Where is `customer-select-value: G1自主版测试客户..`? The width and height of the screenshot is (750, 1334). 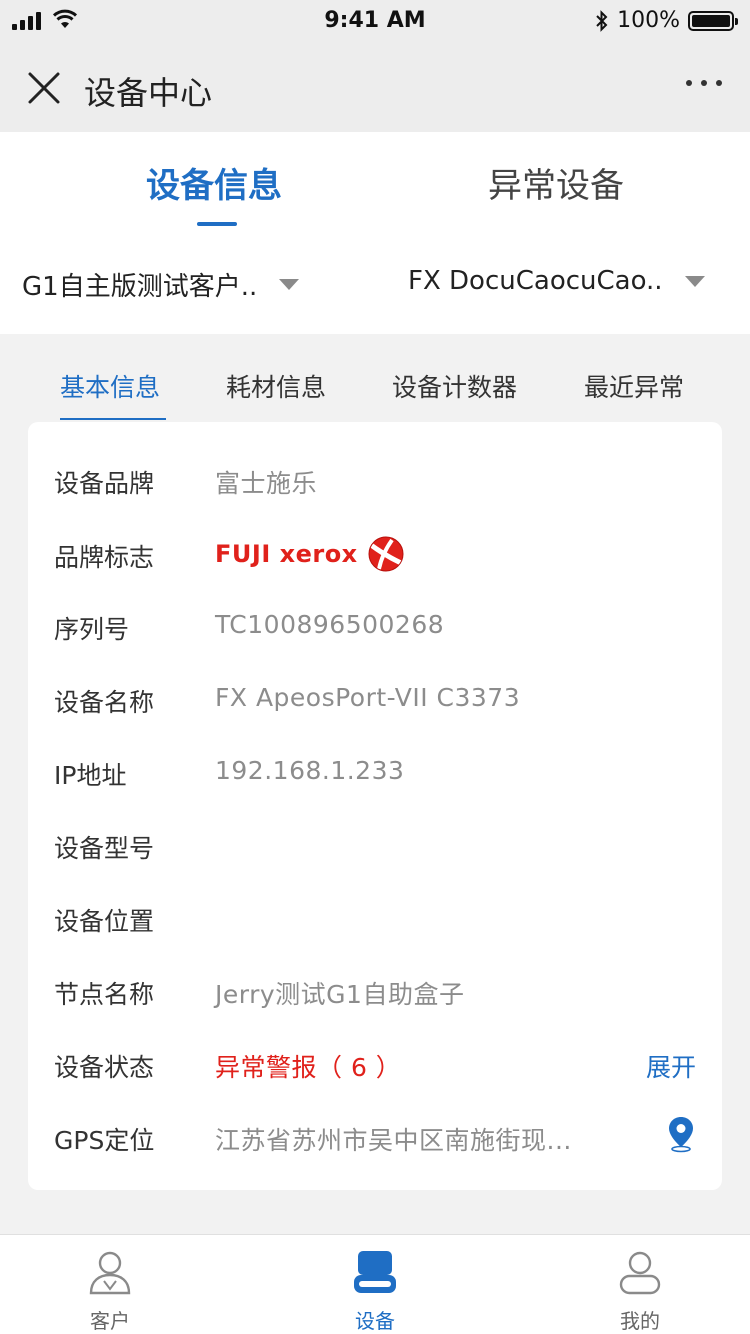
customer-select-value: G1自主版测试客户.. is located at coordinates (140, 287).